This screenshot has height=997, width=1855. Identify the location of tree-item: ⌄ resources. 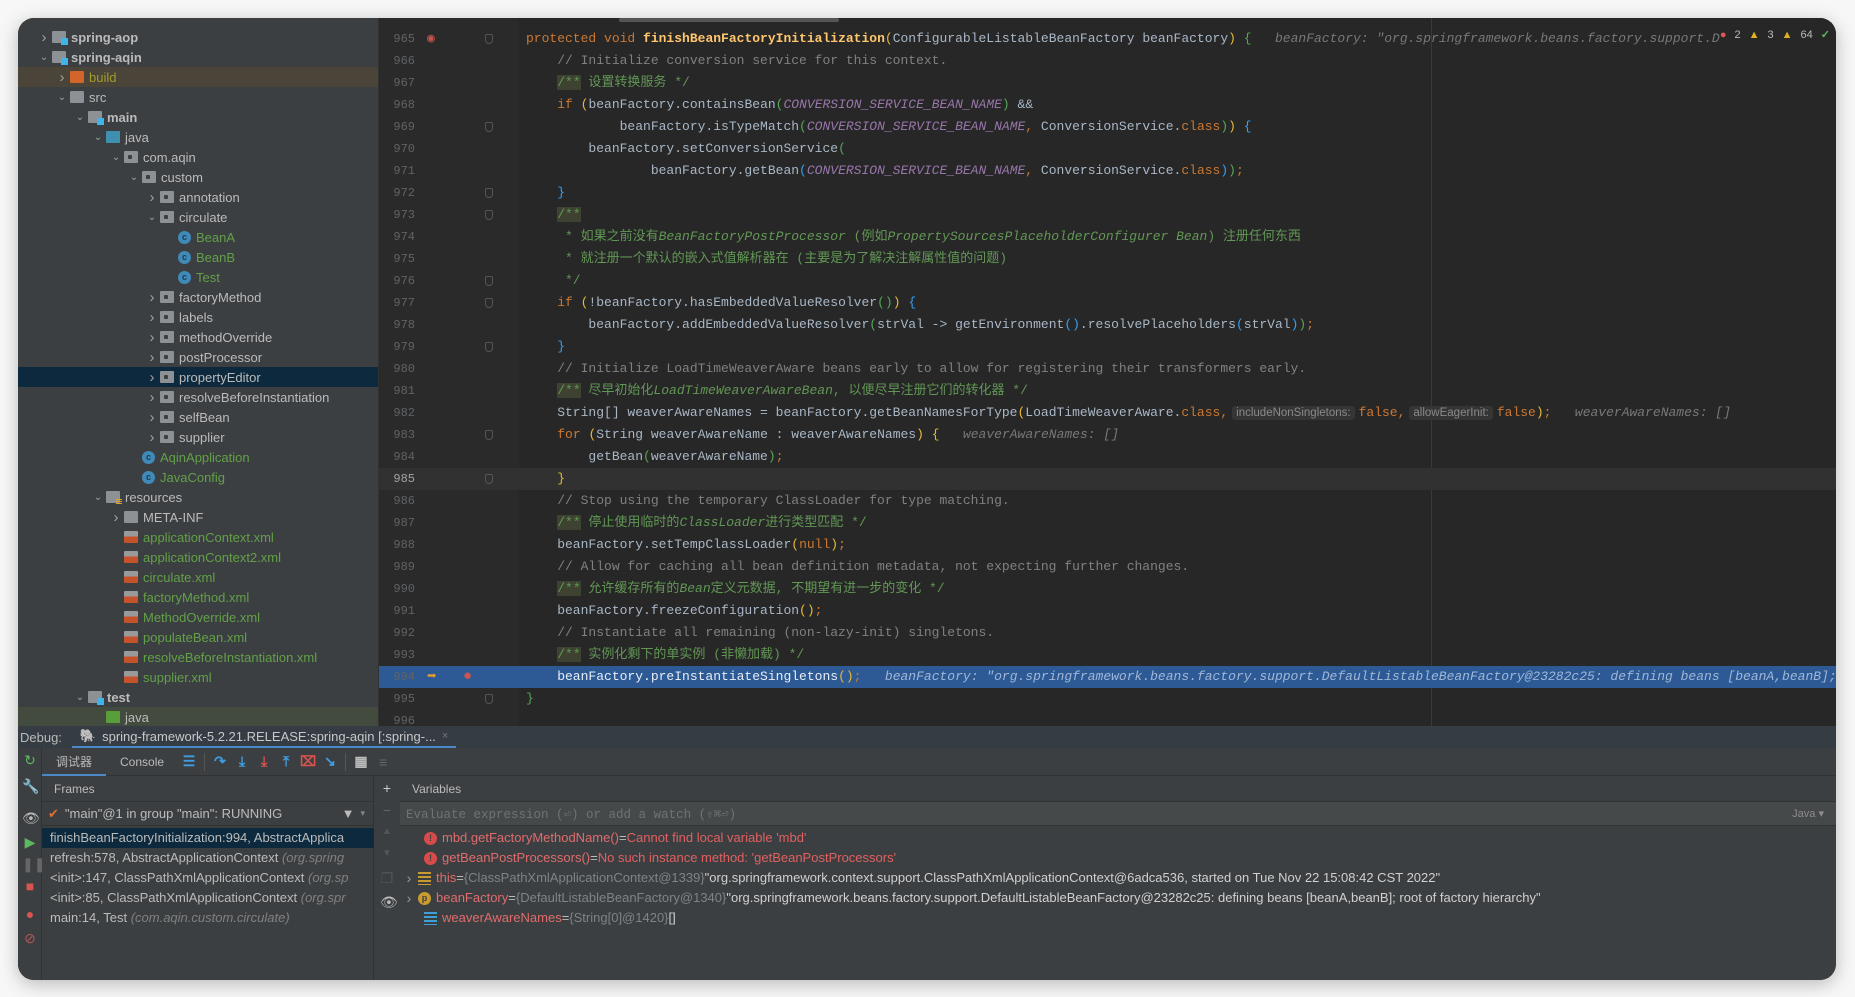
(198, 497).